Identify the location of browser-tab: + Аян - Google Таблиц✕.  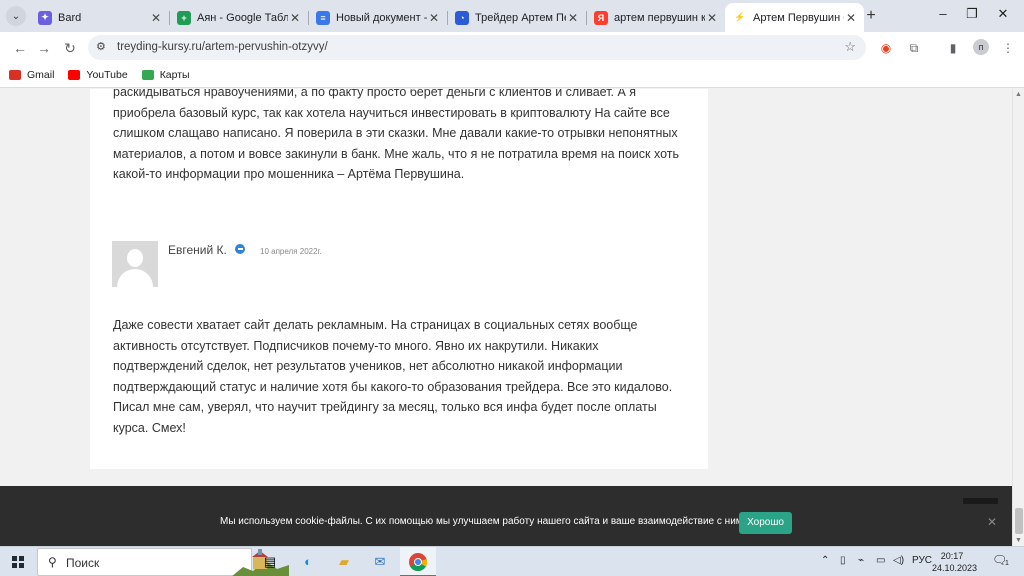
(238, 17).